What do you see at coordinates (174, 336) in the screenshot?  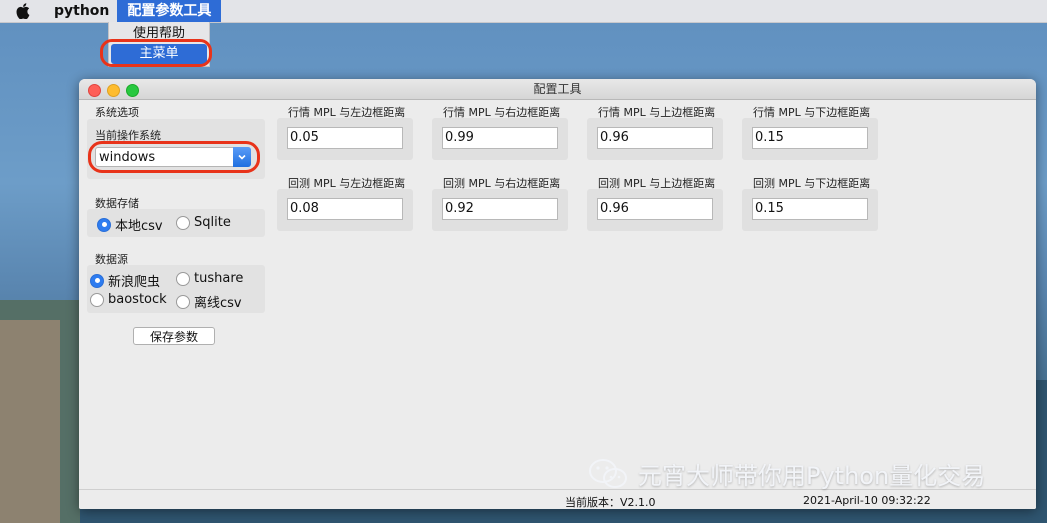 I see `save-params-button: 保存参数` at bounding box center [174, 336].